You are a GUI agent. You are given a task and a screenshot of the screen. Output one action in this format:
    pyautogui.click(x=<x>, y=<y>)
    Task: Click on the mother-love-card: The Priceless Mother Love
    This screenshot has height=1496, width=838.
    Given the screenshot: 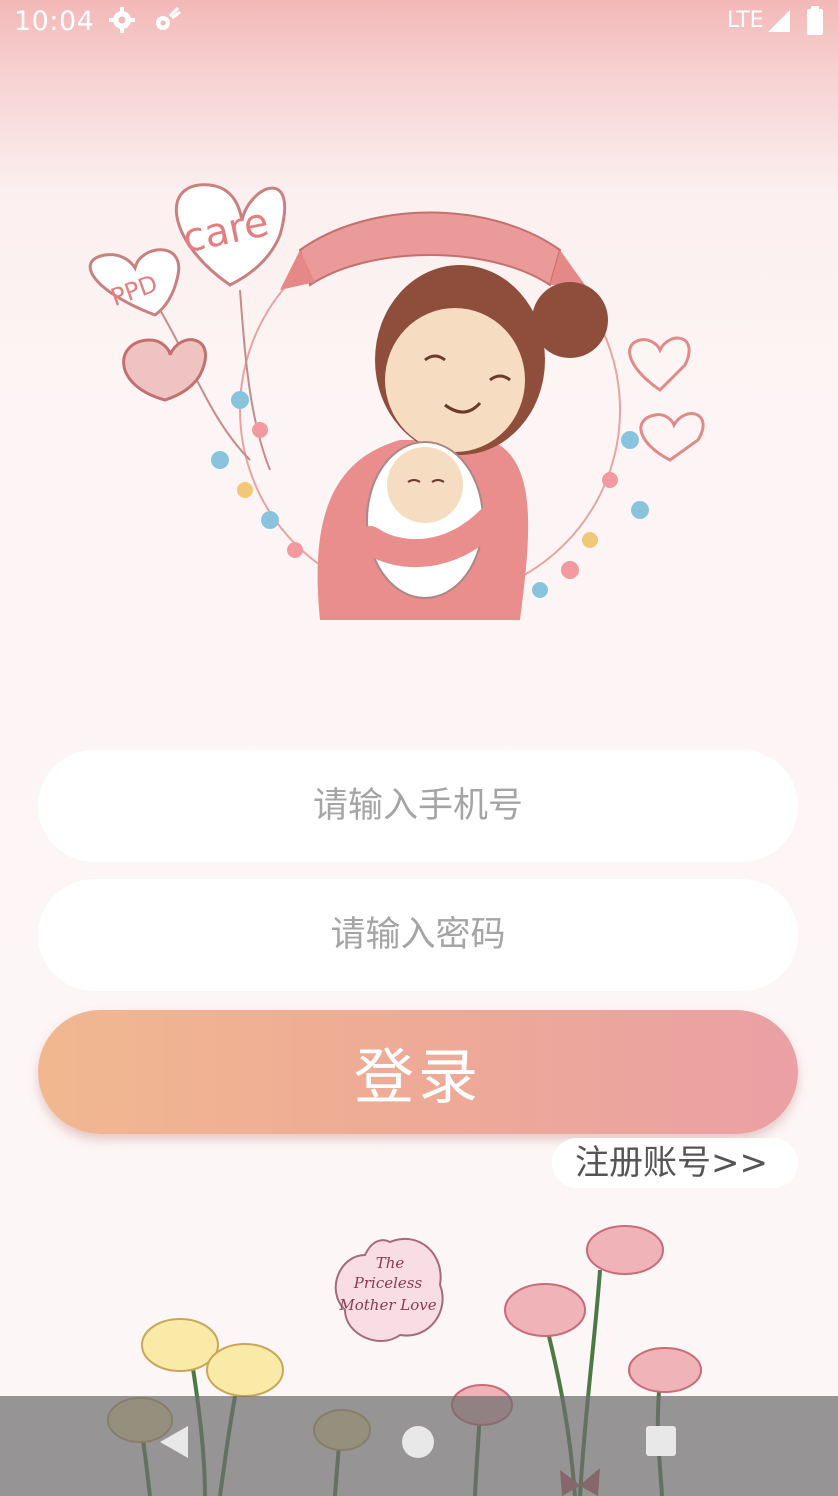 What is the action you would take?
    pyautogui.click(x=389, y=1289)
    